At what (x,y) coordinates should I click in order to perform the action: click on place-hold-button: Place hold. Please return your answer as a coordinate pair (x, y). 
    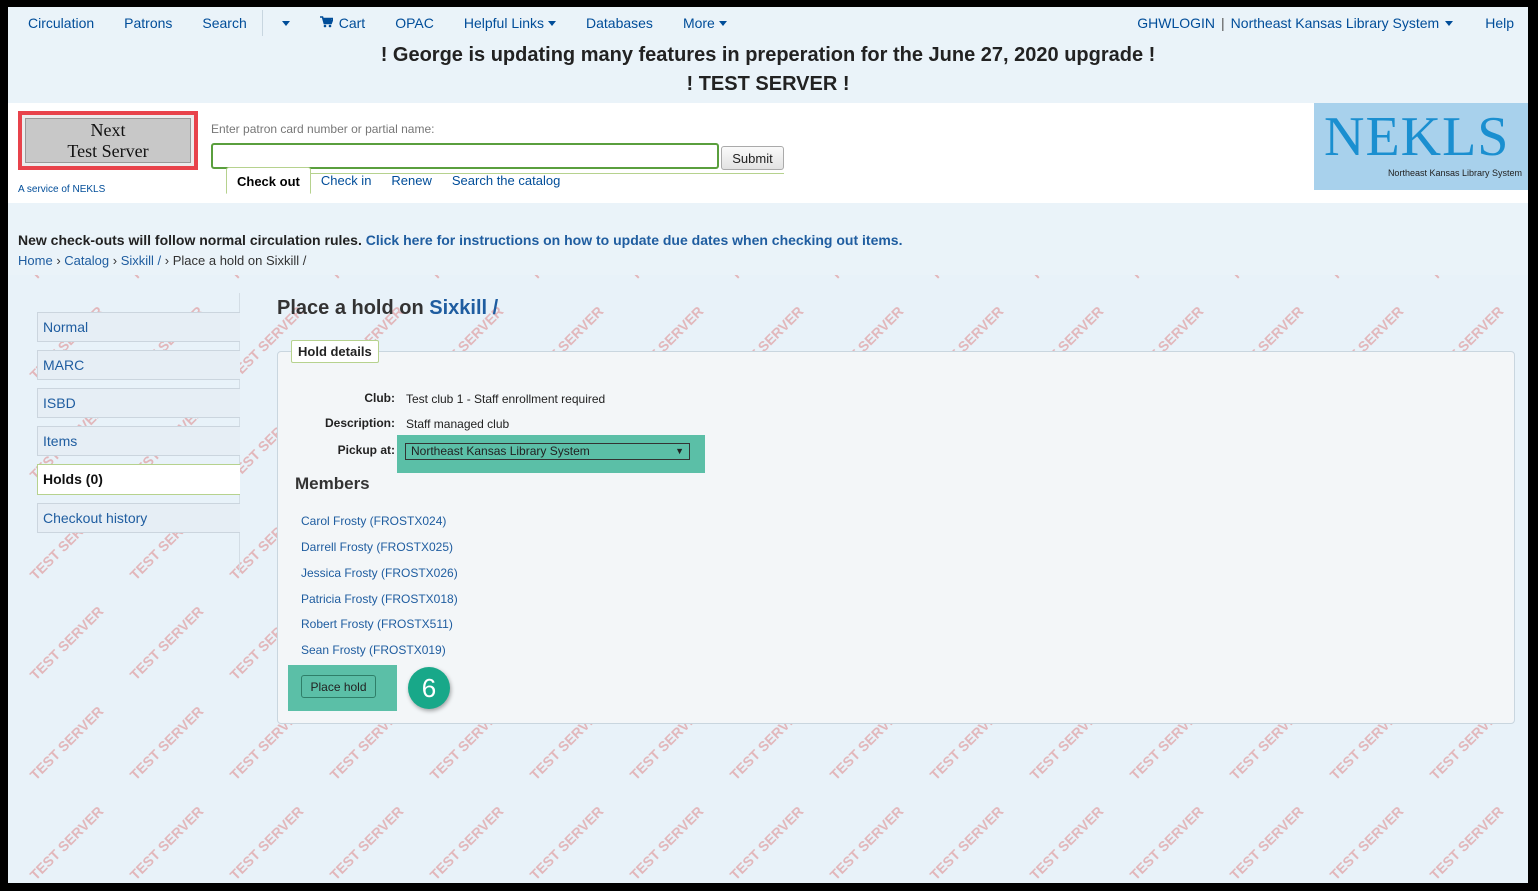
    Looking at the image, I should click on (338, 686).